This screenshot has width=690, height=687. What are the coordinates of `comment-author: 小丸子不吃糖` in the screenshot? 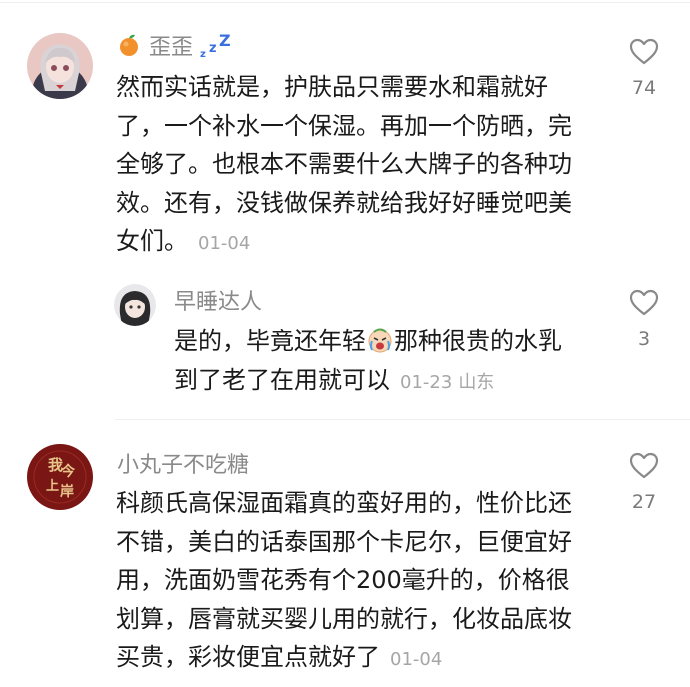 It's located at (183, 463).